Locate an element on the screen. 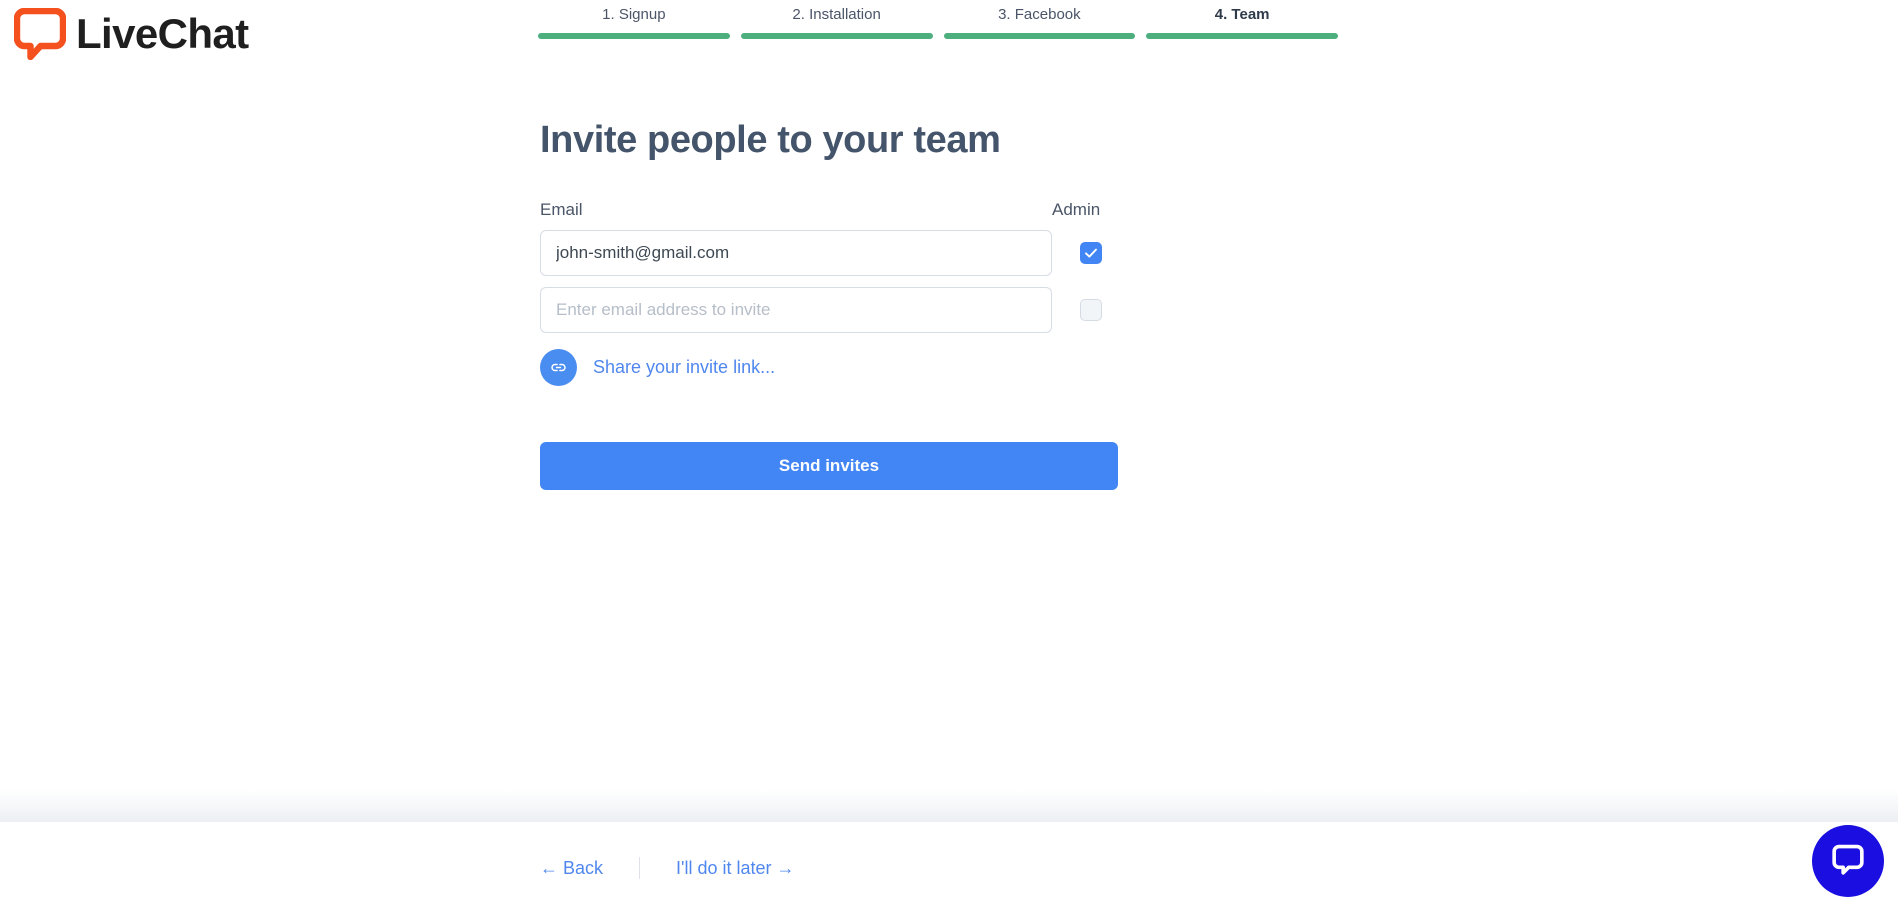  step-team: 4. Team is located at coordinates (1242, 22).